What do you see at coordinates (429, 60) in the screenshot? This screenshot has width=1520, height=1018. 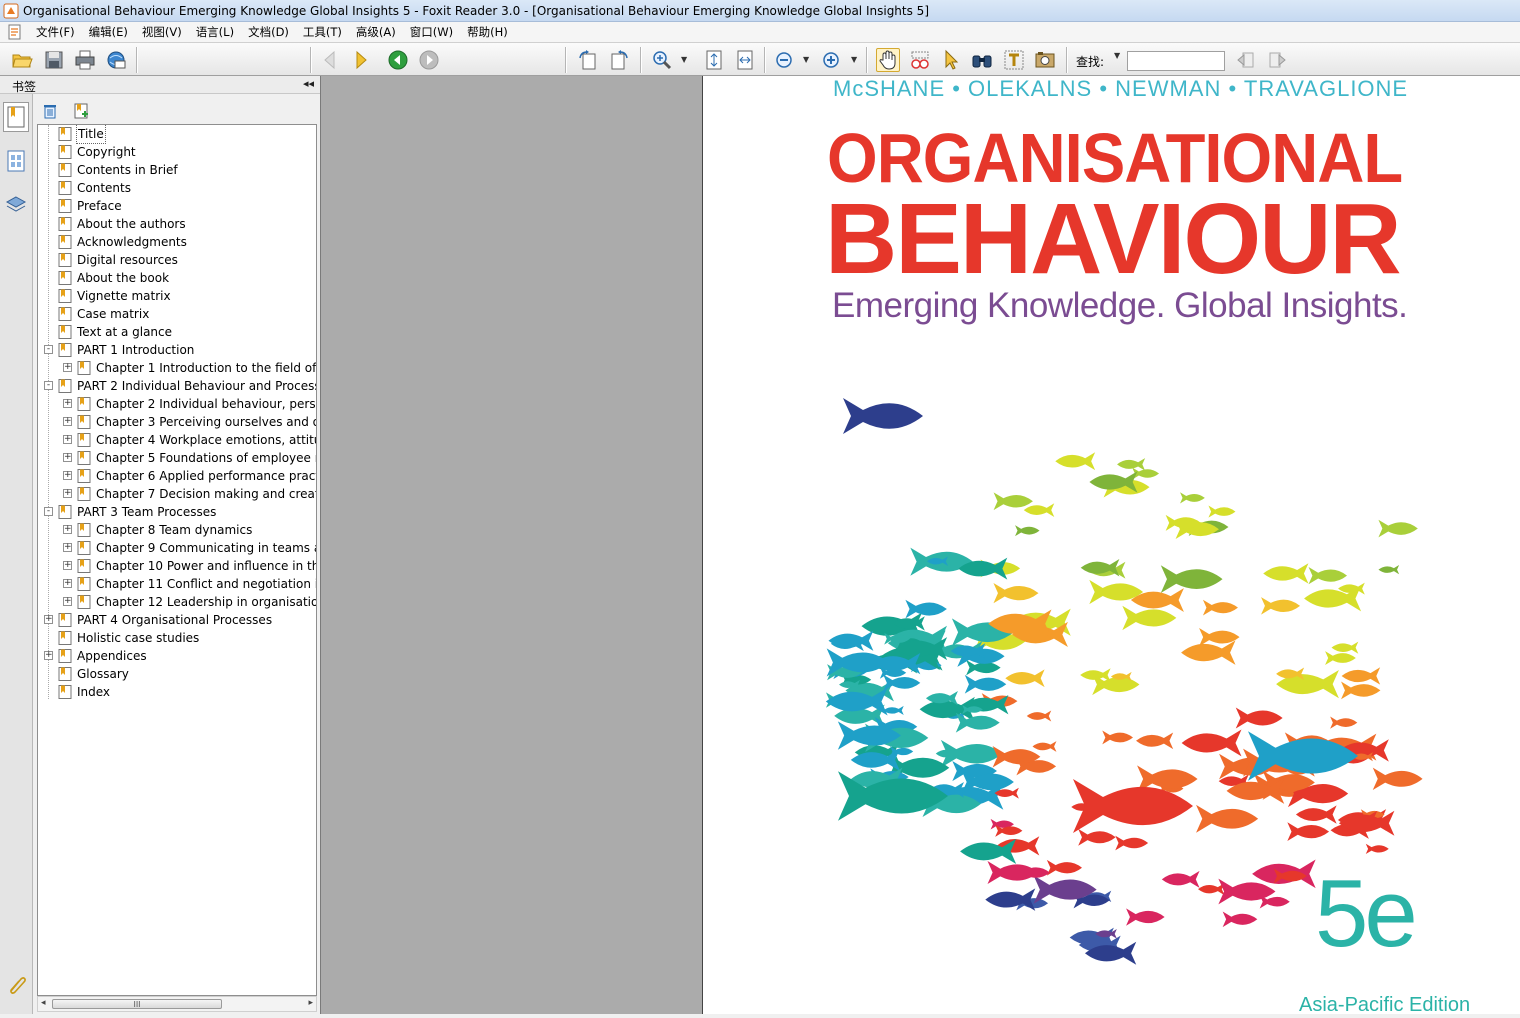 I see `forward-icon` at bounding box center [429, 60].